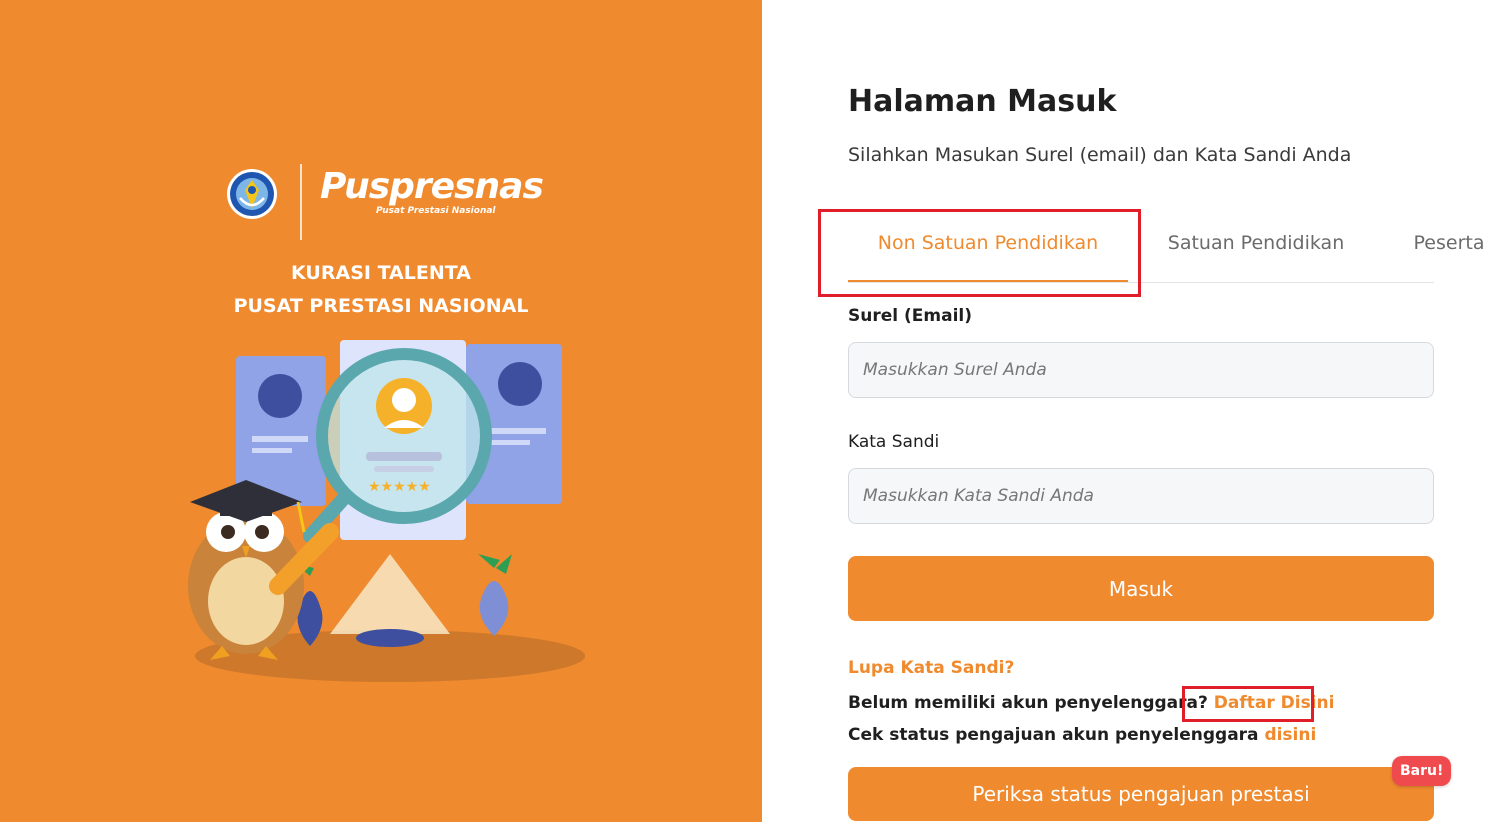 The image size is (1511, 822). What do you see at coordinates (1028, 703) in the screenshot?
I see `register-prompt: Belum memiliki akun penyelenggara?` at bounding box center [1028, 703].